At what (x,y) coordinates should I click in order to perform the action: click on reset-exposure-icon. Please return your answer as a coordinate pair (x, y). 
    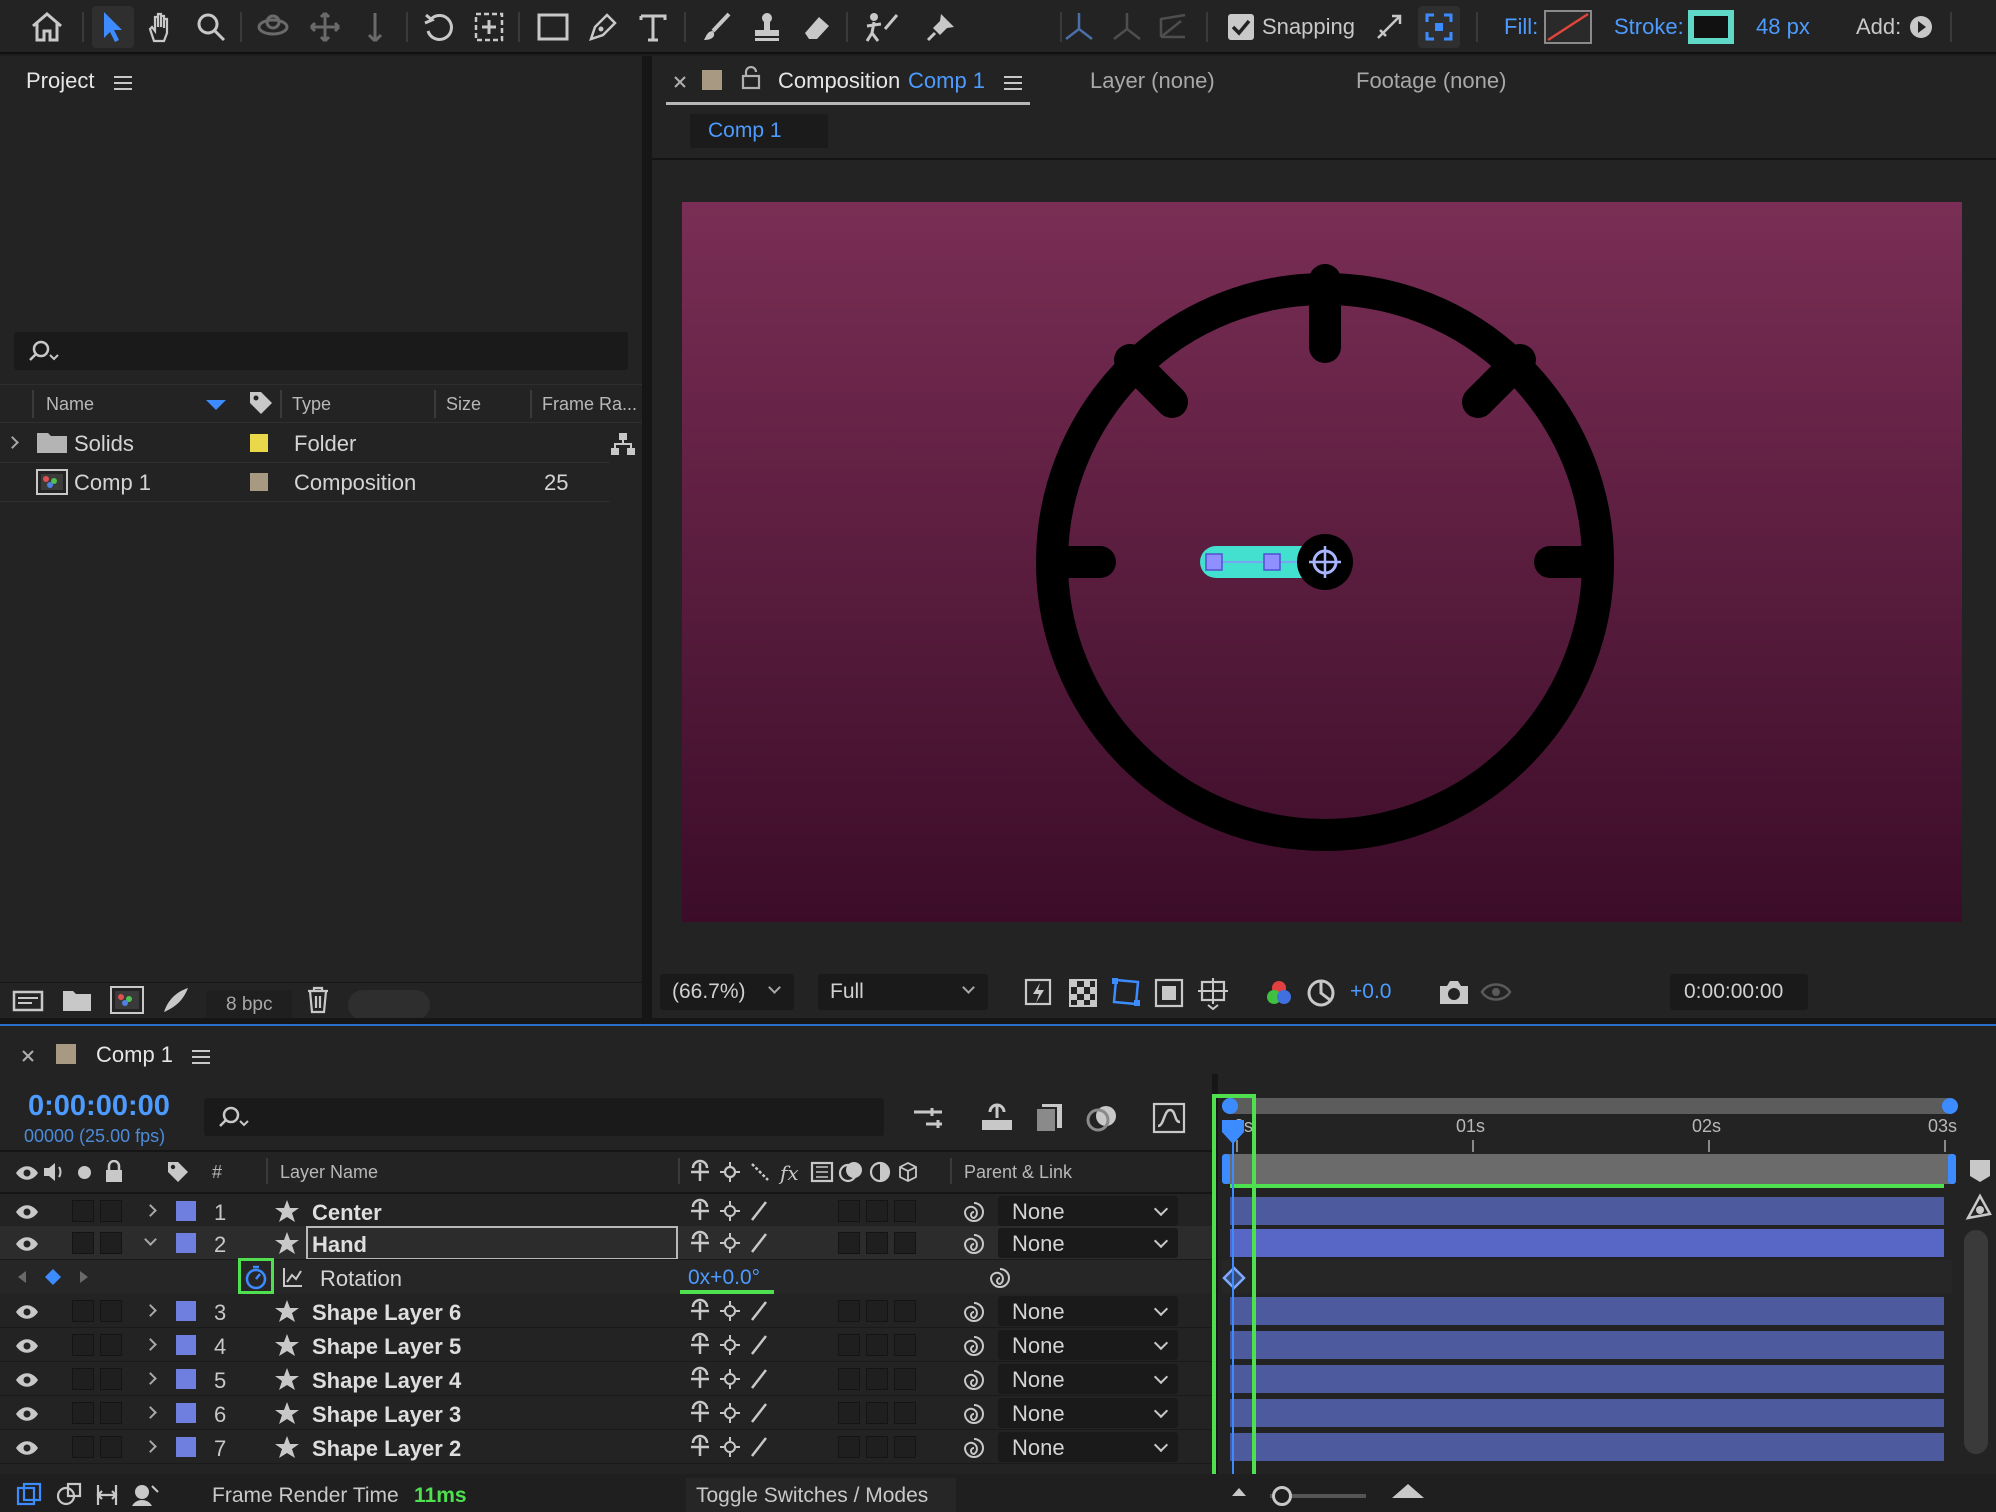
    Looking at the image, I should click on (1321, 993).